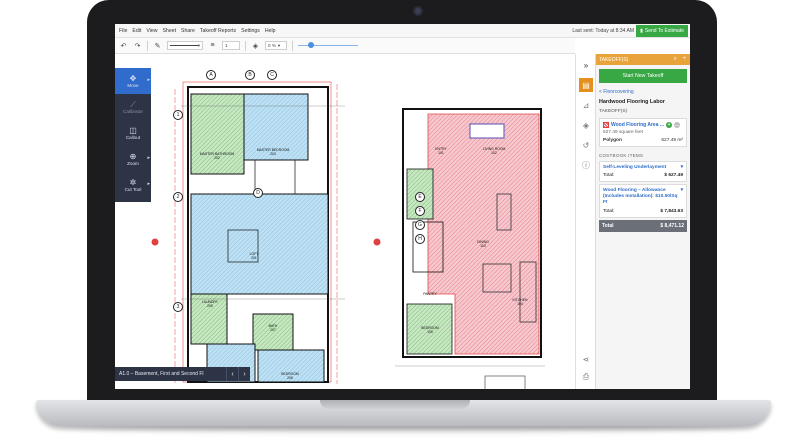 Image resolution: width=803 pixels, height=446 pixels. I want to click on room-id: 101, so click(441, 153).